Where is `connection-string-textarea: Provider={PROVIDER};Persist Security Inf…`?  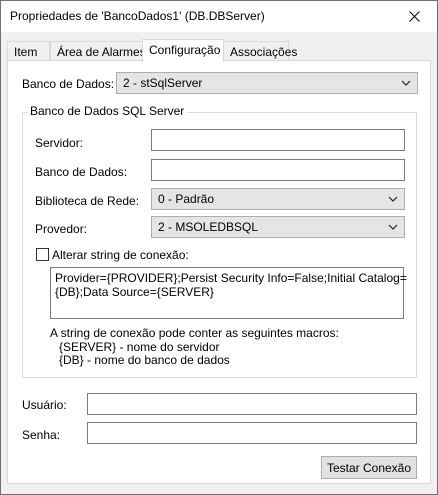
connection-string-textarea: Provider={PROVIDER};Persist Security Inf… is located at coordinates (228, 293).